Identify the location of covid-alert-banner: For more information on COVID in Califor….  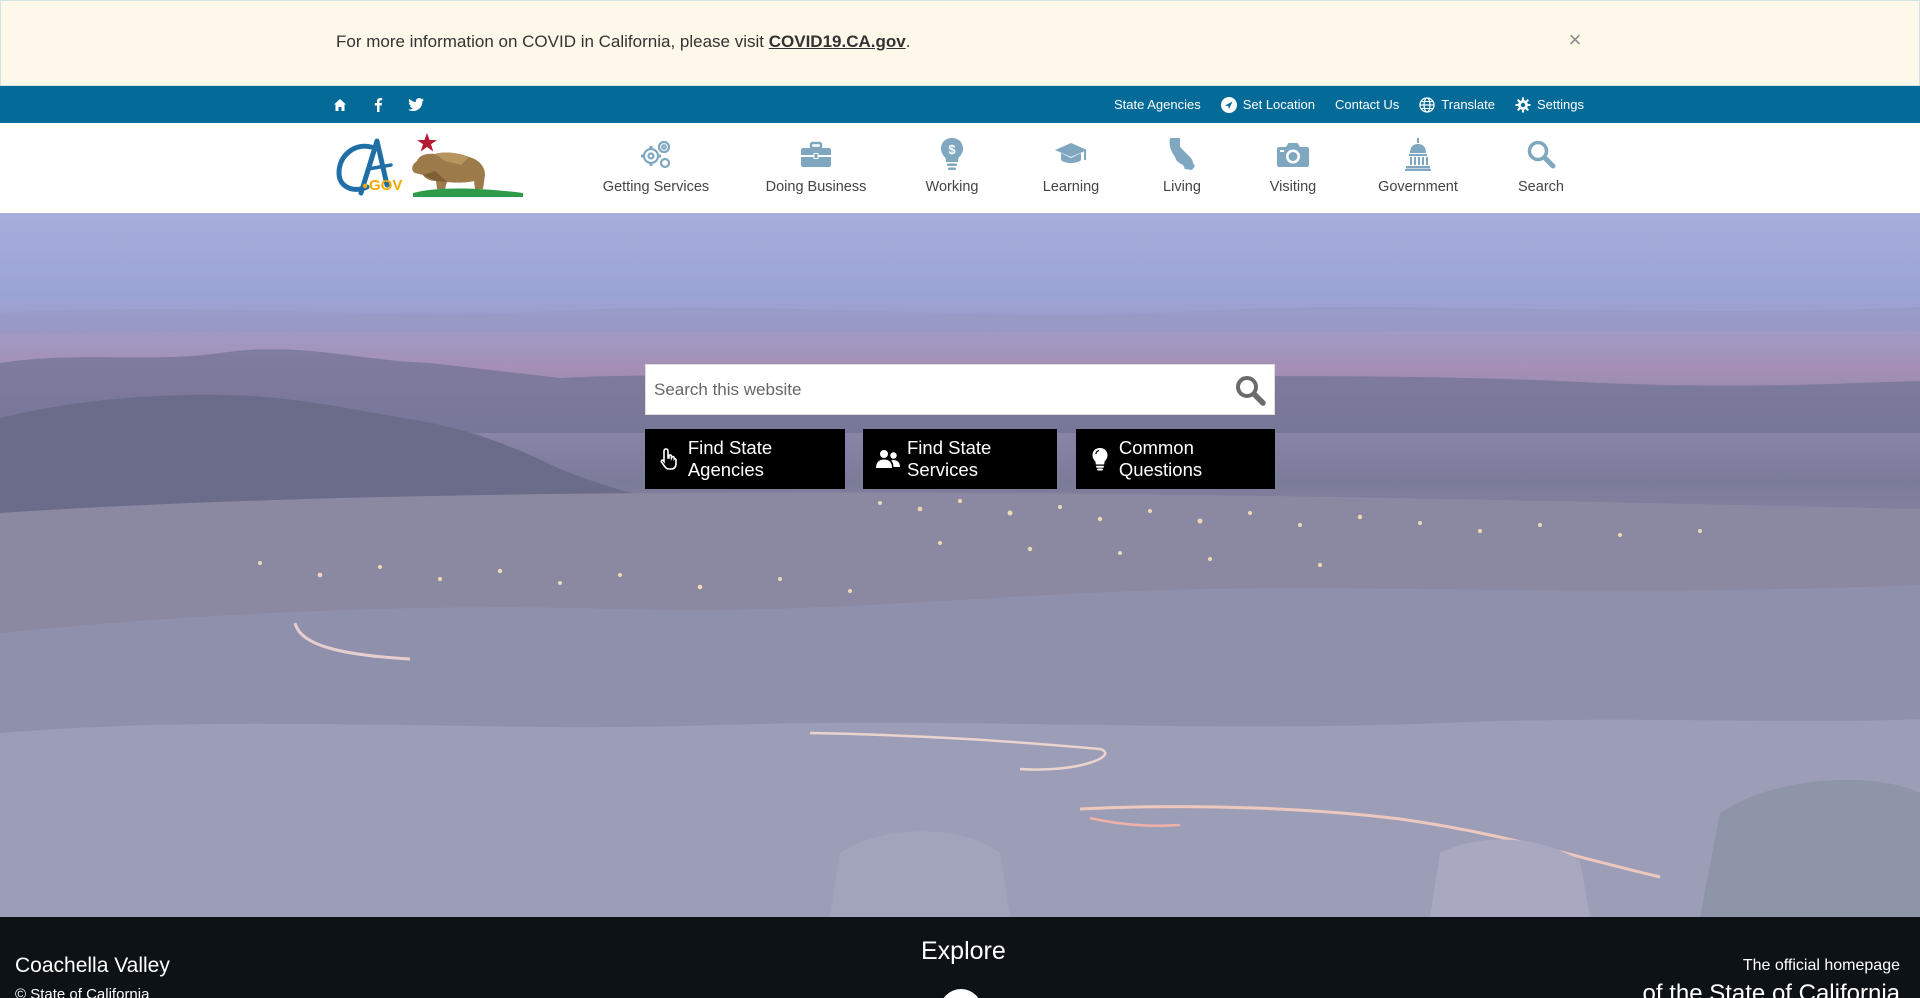
(960, 43).